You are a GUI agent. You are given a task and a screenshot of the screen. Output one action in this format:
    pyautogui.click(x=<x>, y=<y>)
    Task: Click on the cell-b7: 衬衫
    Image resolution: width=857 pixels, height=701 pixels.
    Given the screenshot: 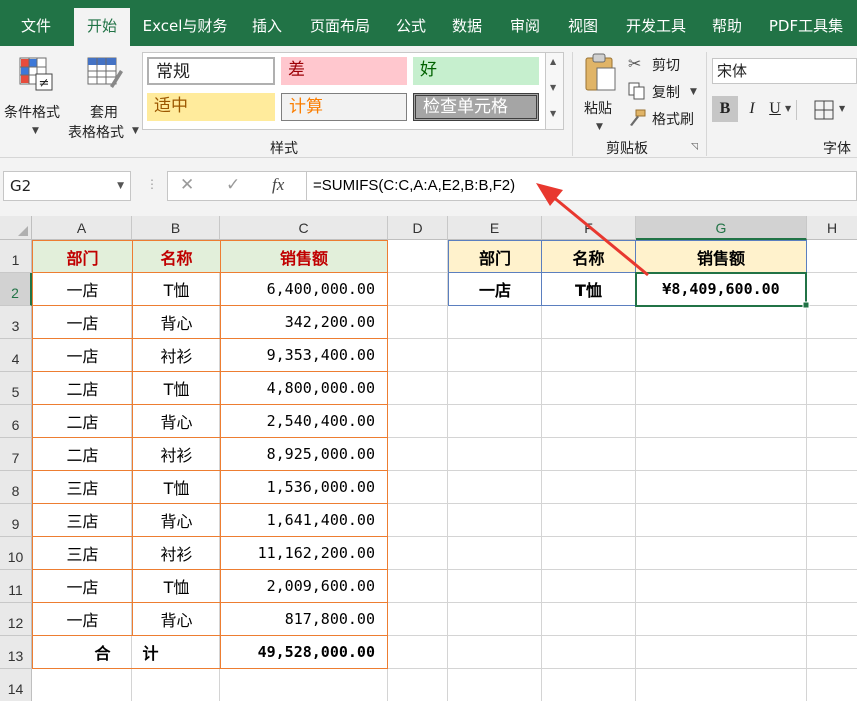 What is the action you would take?
    pyautogui.click(x=176, y=454)
    